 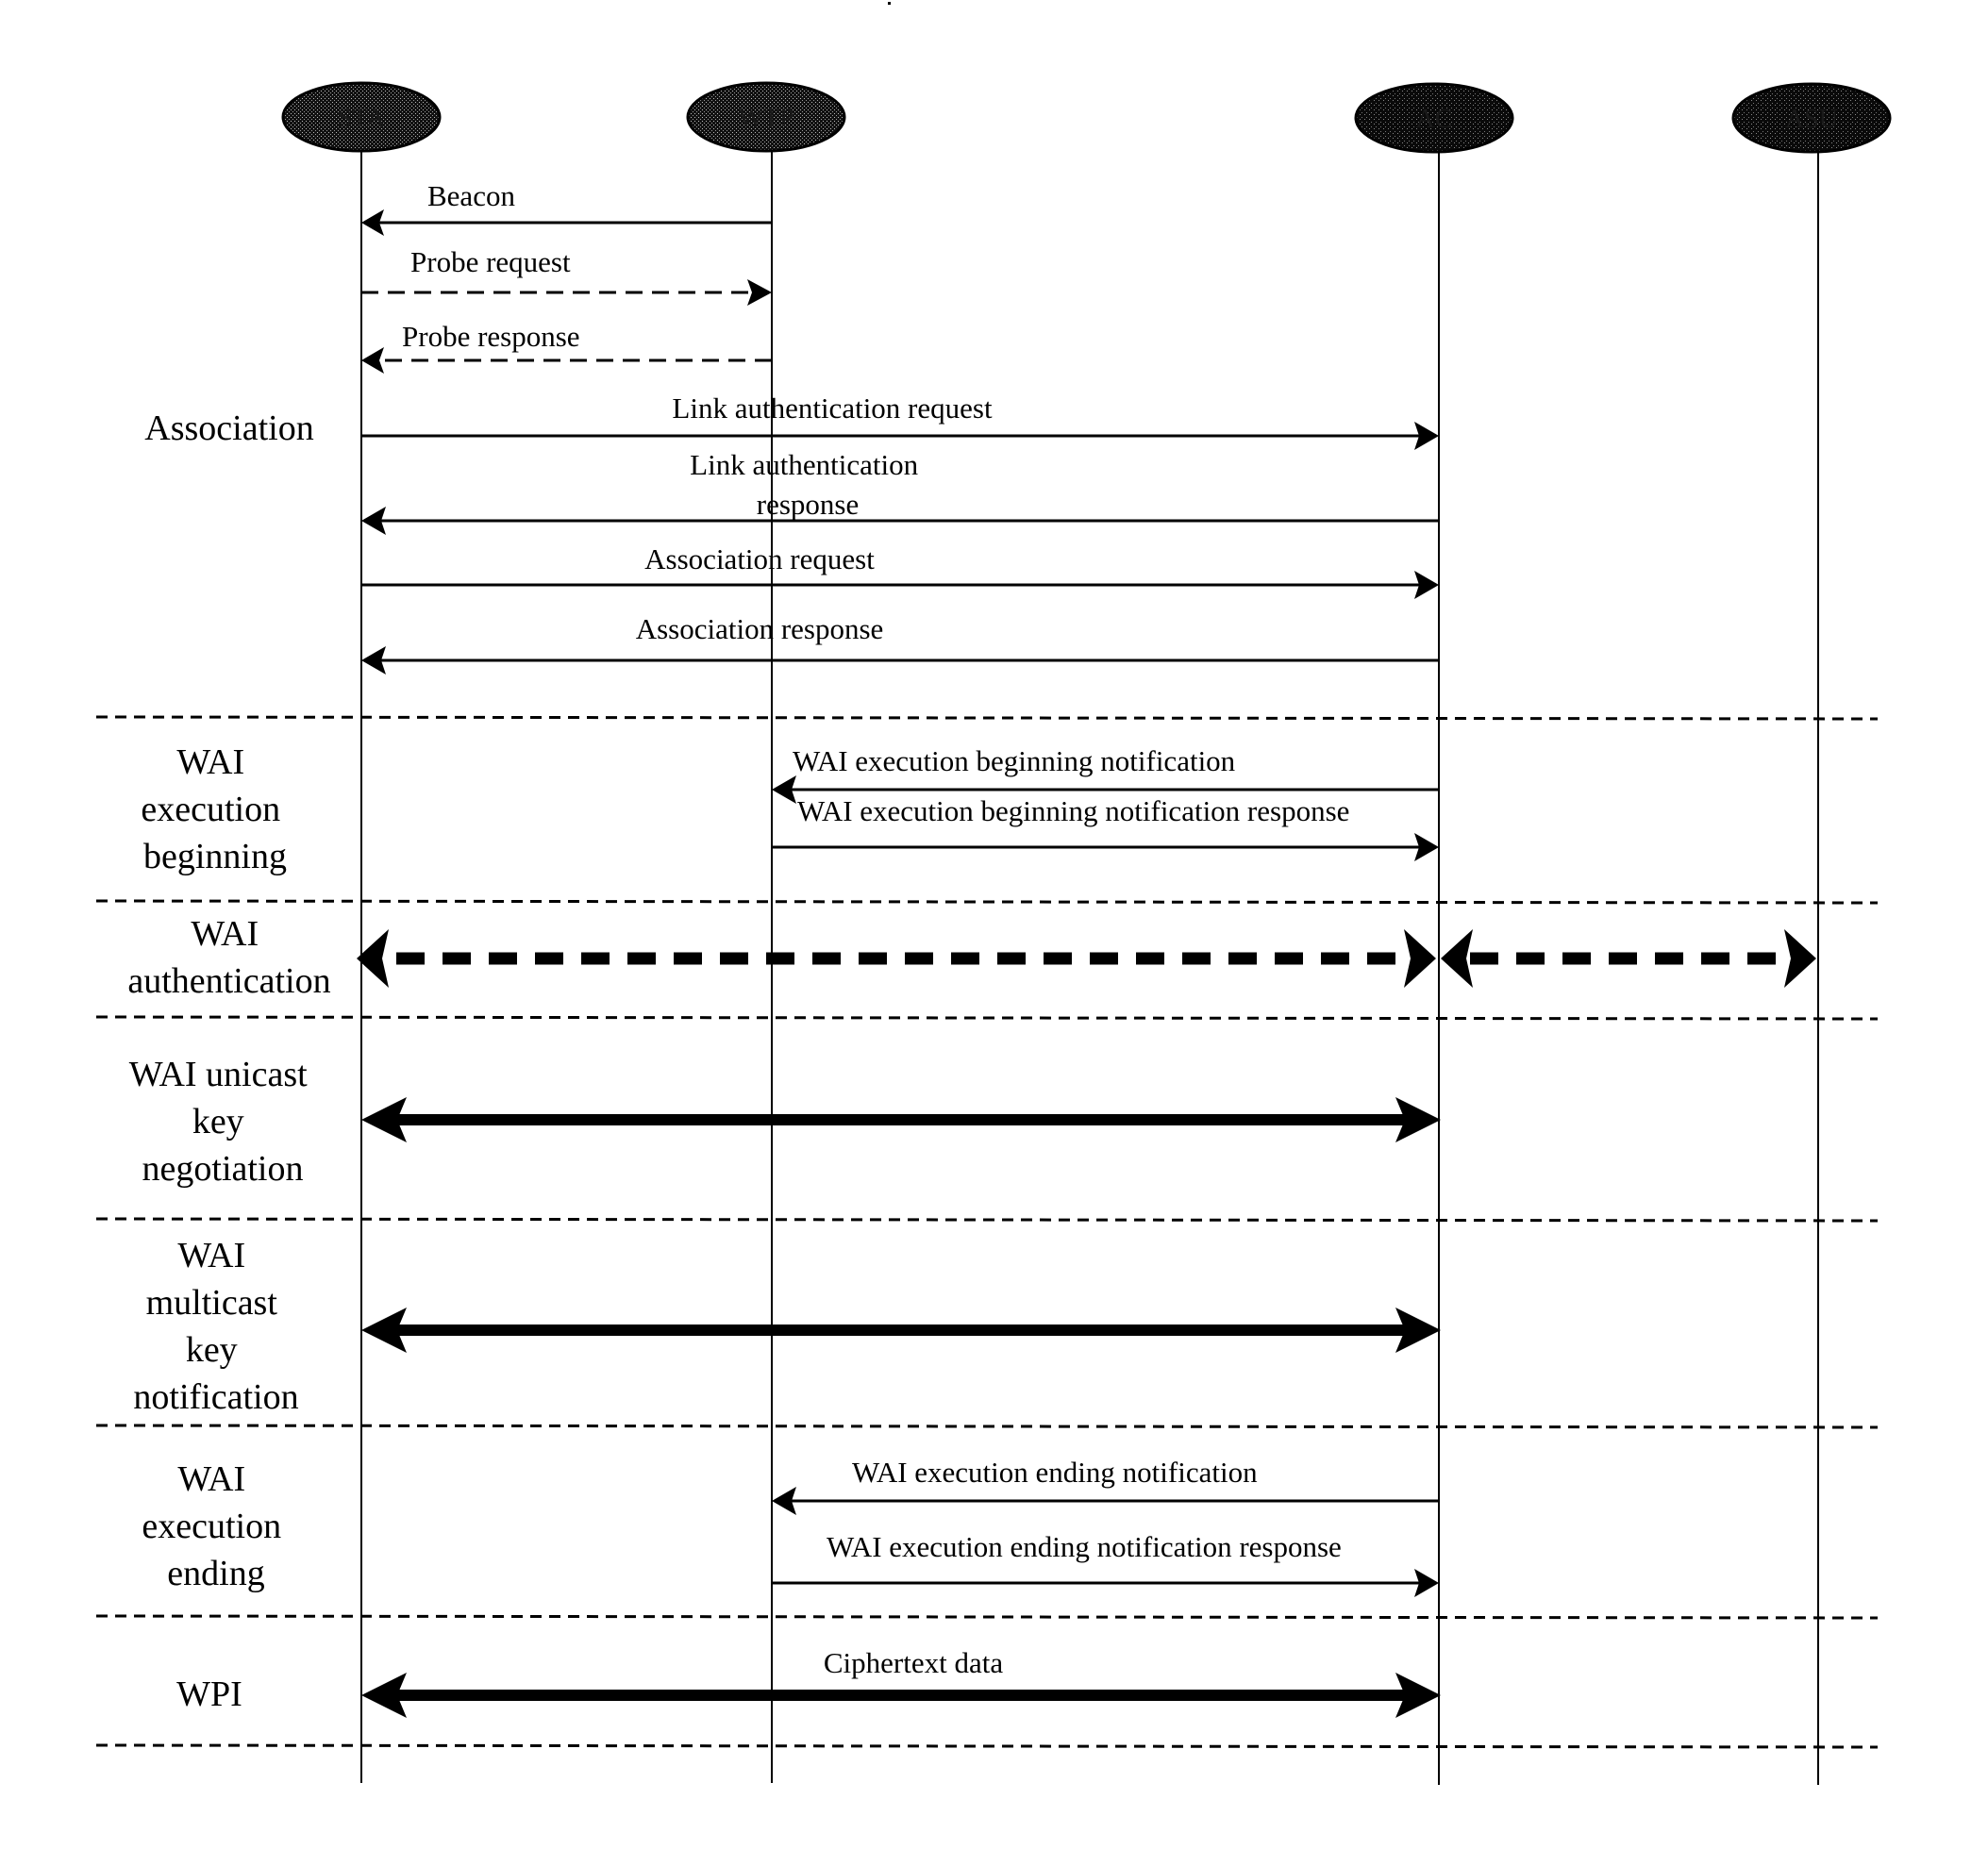 I want to click on phase-label-wpi: WPI, so click(x=209, y=1694).